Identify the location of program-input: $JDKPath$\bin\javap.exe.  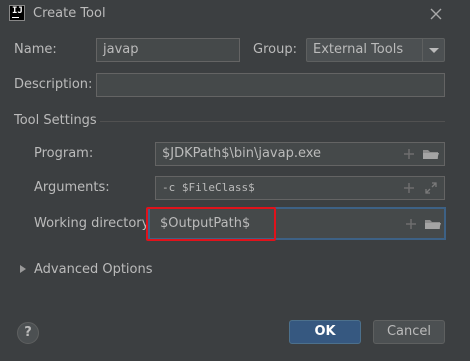
(300, 154).